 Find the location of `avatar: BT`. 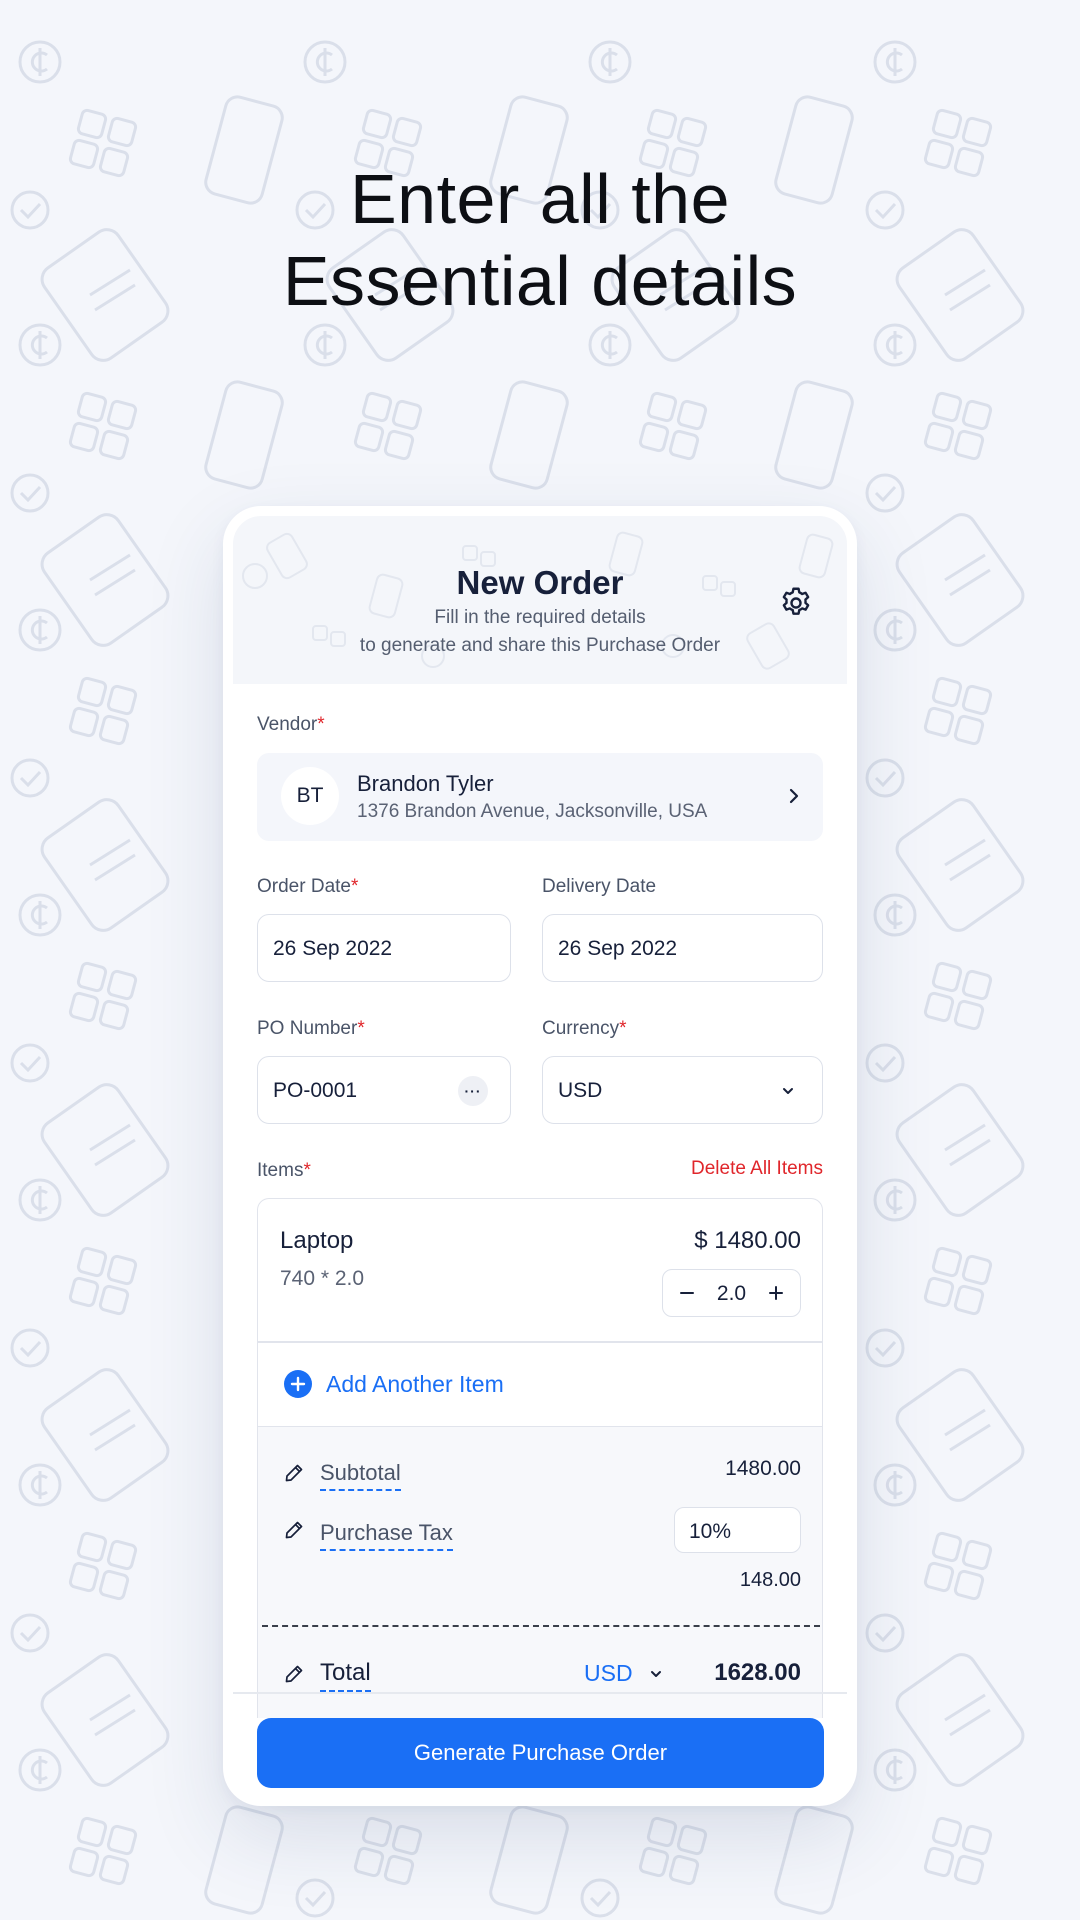

avatar: BT is located at coordinates (310, 796).